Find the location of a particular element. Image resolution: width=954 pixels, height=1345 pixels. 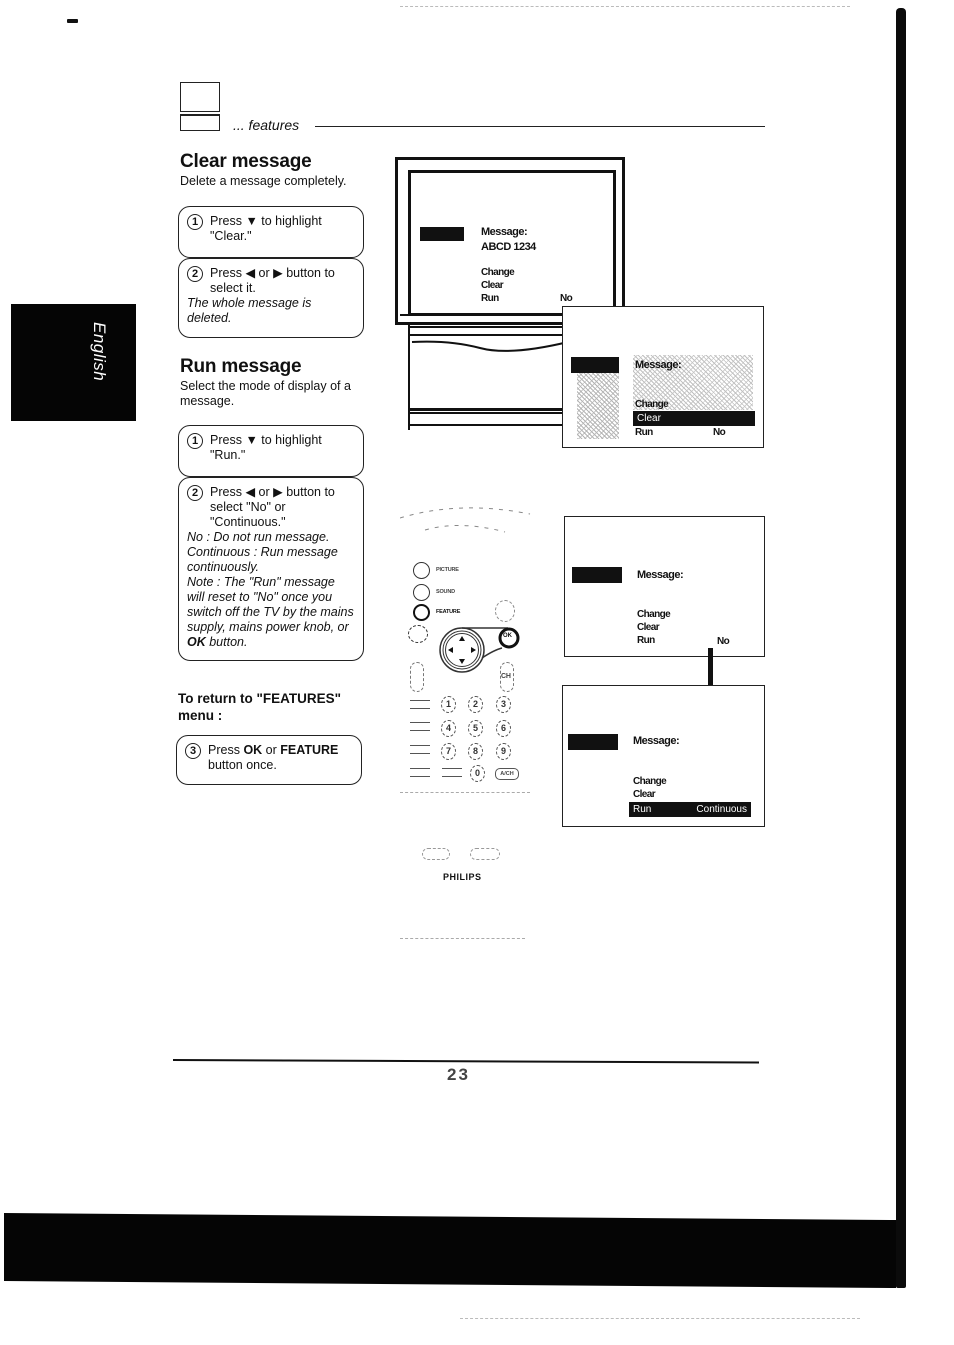

sound-label: SOUND is located at coordinates (445, 592).